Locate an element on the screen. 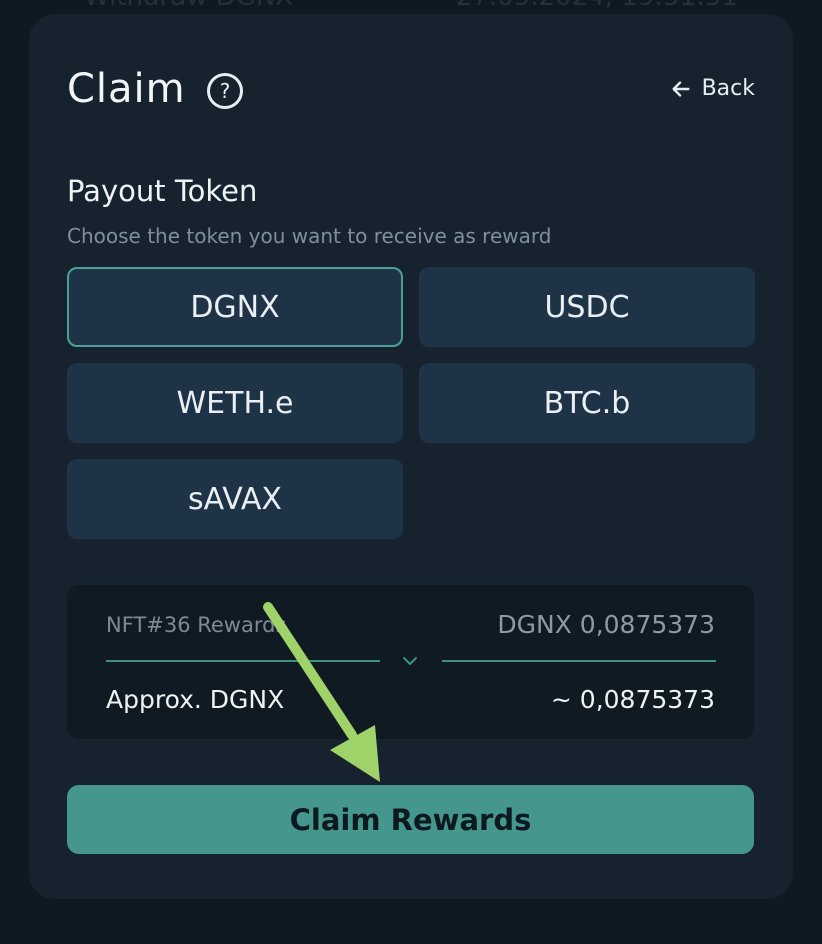 Image resolution: width=822 pixels, height=944 pixels. question-circle-icon: ? is located at coordinates (225, 91).